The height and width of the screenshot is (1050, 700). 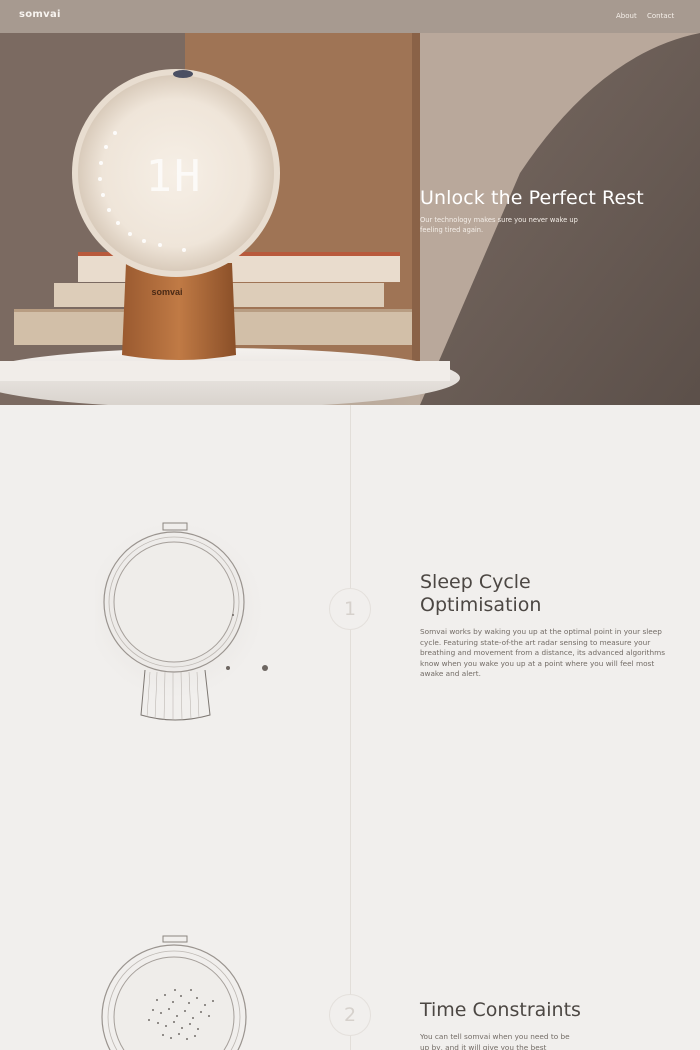 I want to click on nav-link-about: About, so click(x=626, y=16).